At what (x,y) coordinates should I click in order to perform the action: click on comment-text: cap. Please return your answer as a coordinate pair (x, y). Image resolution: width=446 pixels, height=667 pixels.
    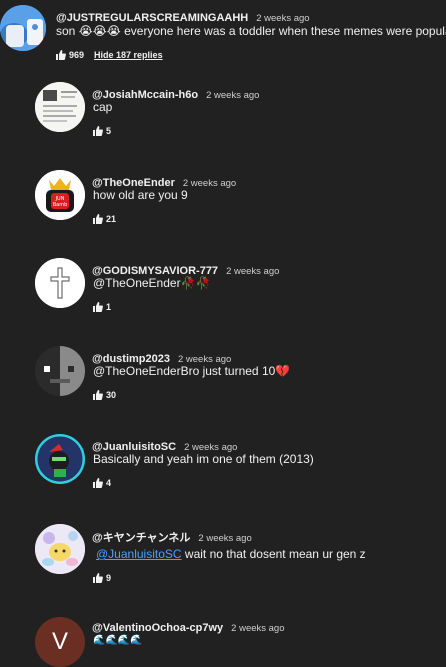
    Looking at the image, I should click on (103, 107).